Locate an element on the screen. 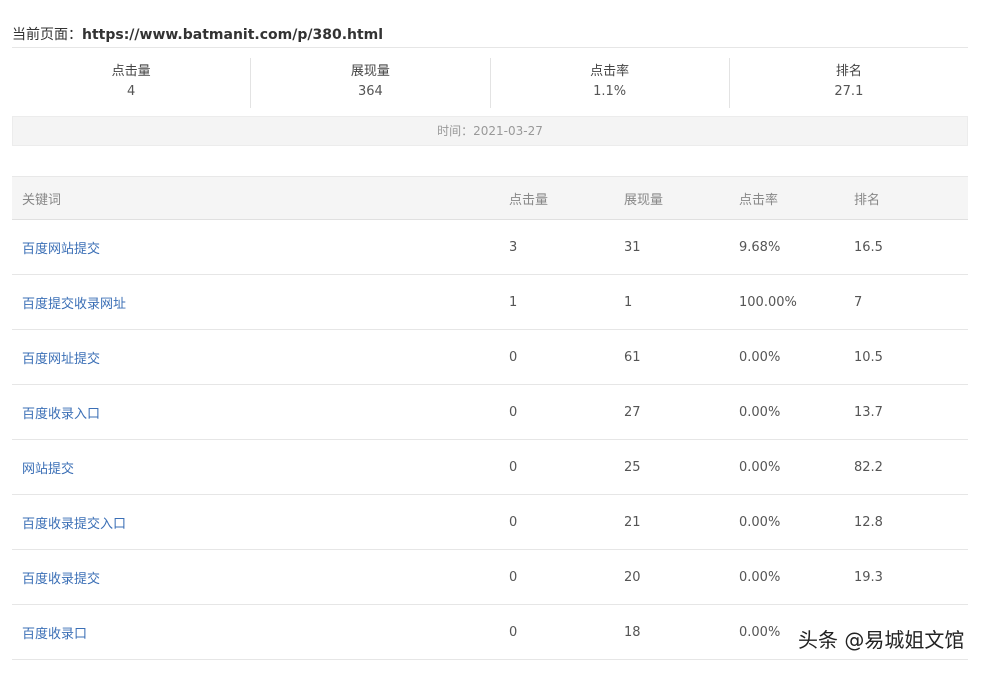 The image size is (1000, 673). keyword-link: 百度收录入口 is located at coordinates (61, 414).